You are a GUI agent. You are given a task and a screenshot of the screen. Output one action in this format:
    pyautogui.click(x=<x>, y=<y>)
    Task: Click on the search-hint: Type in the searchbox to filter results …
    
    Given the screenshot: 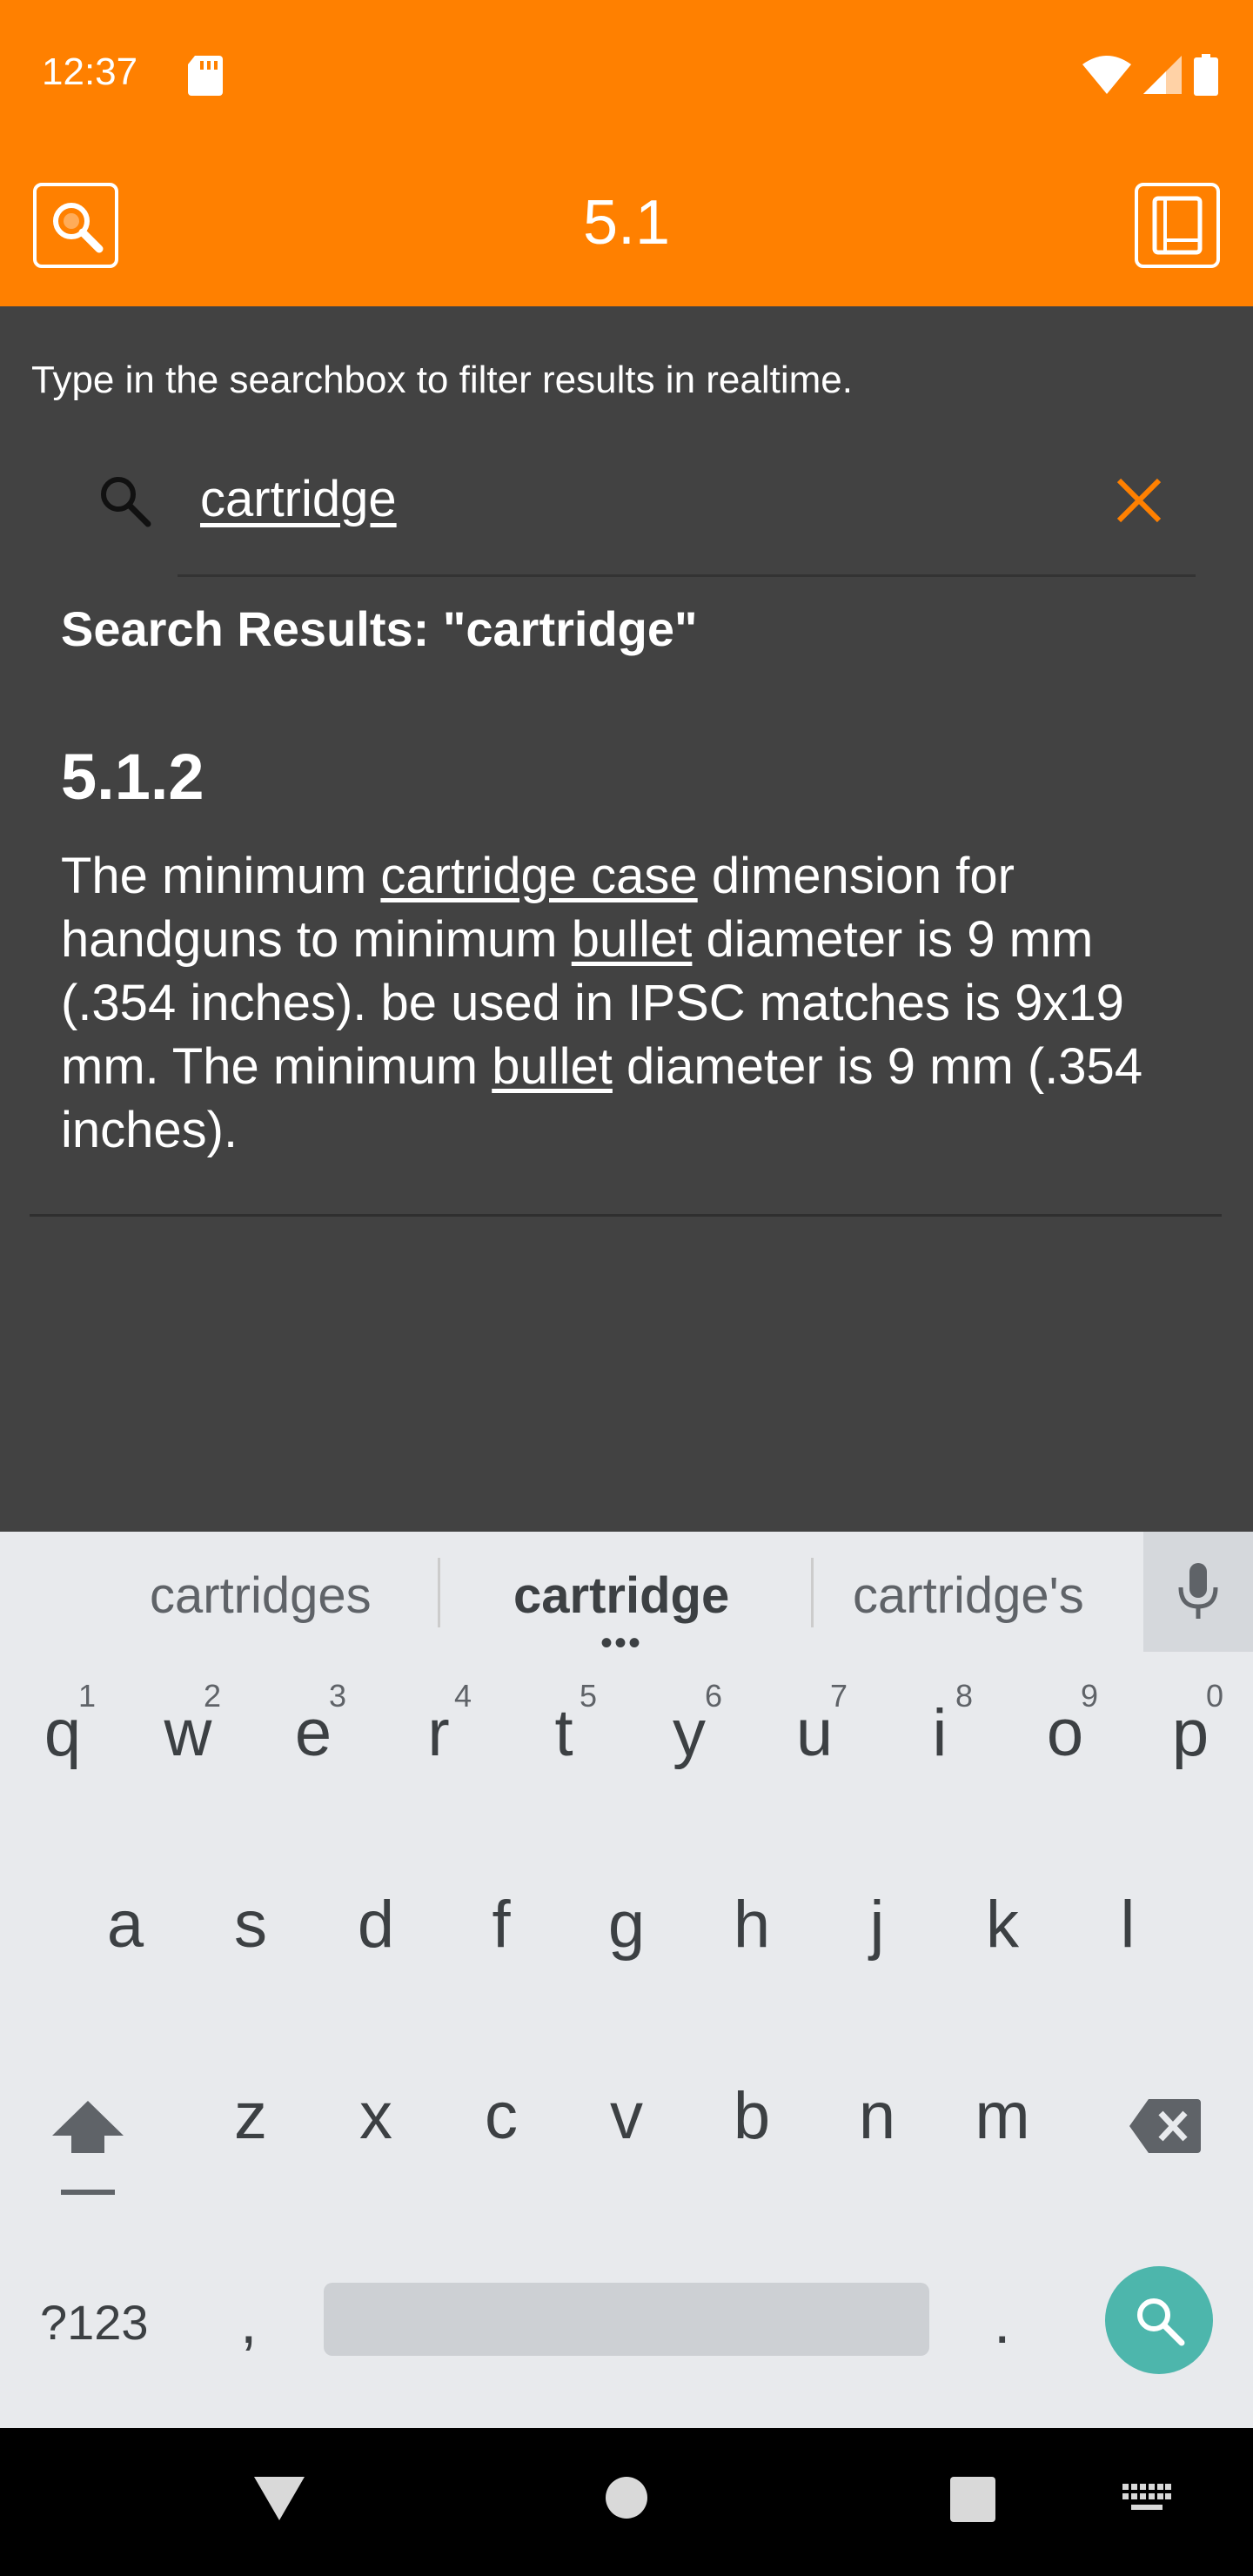 What is the action you would take?
    pyautogui.click(x=442, y=380)
    